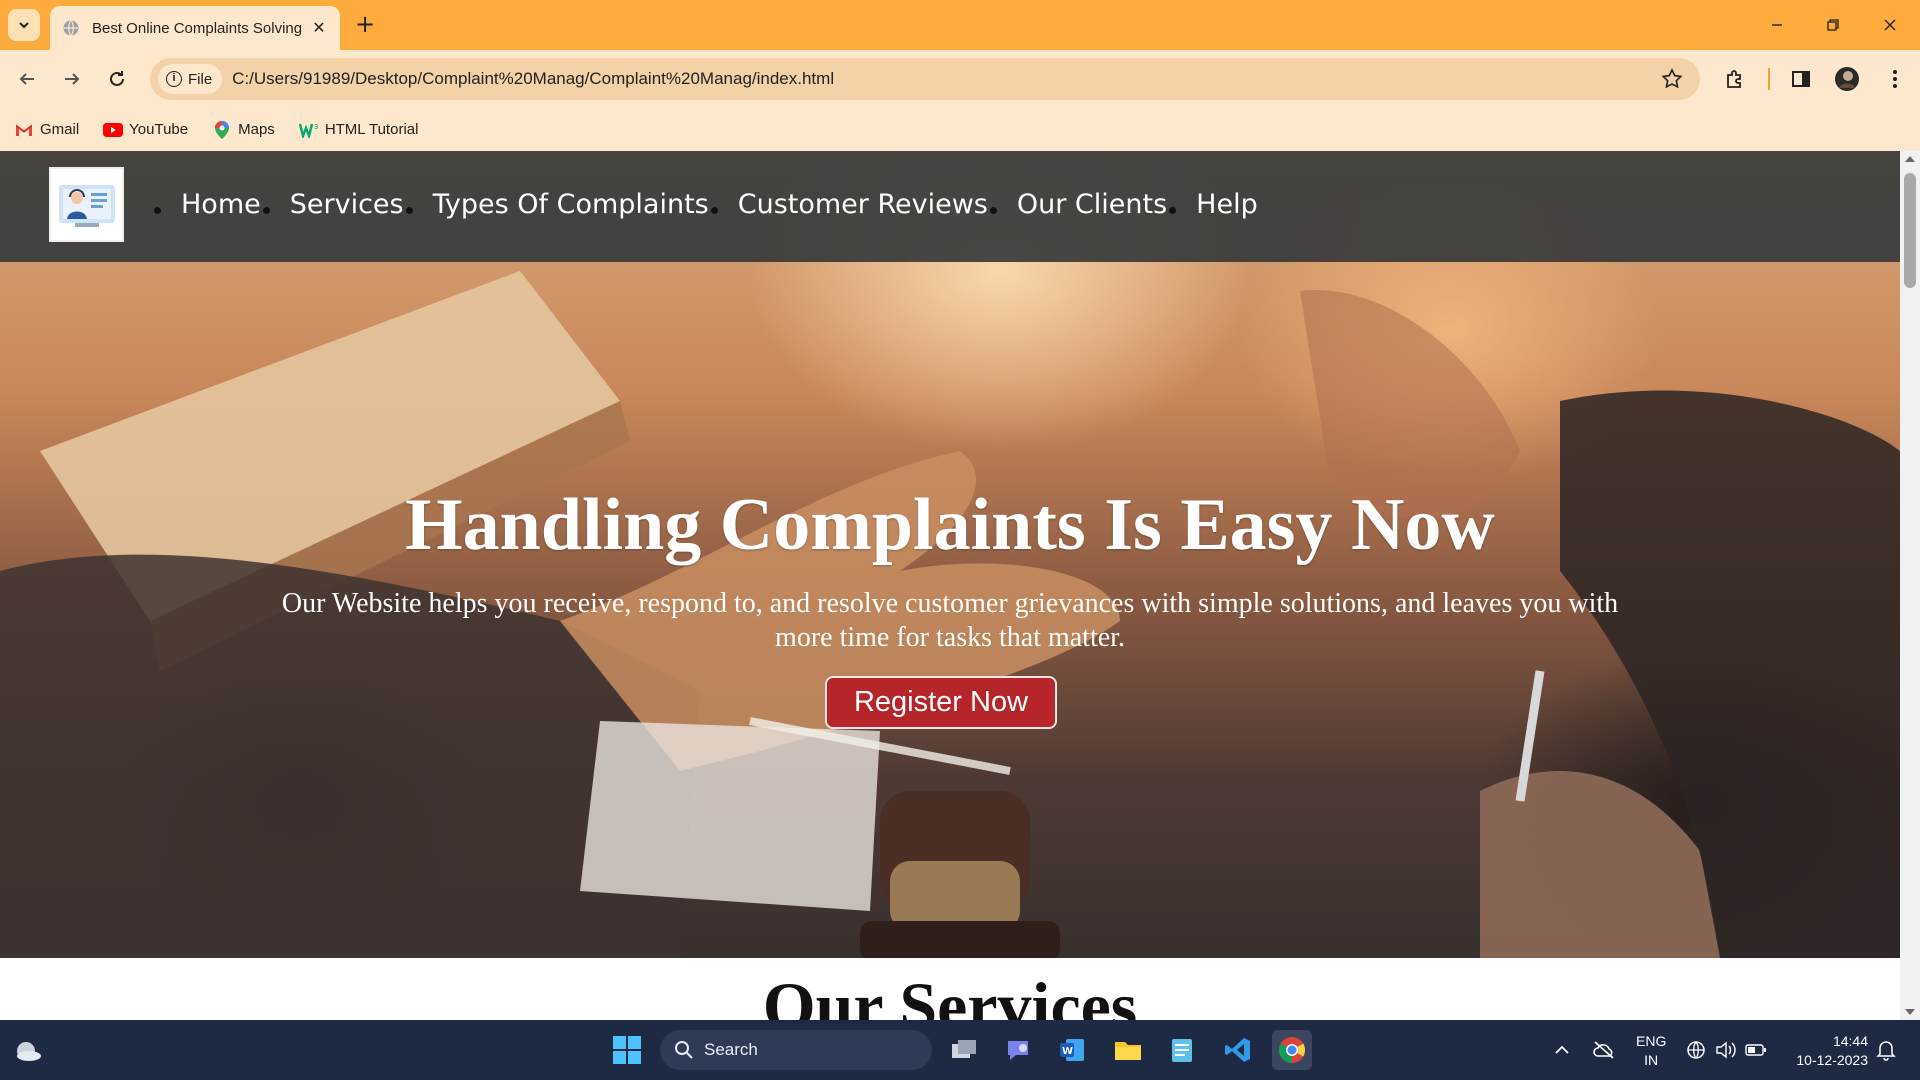  I want to click on page-scrollbar, so click(1910, 585).